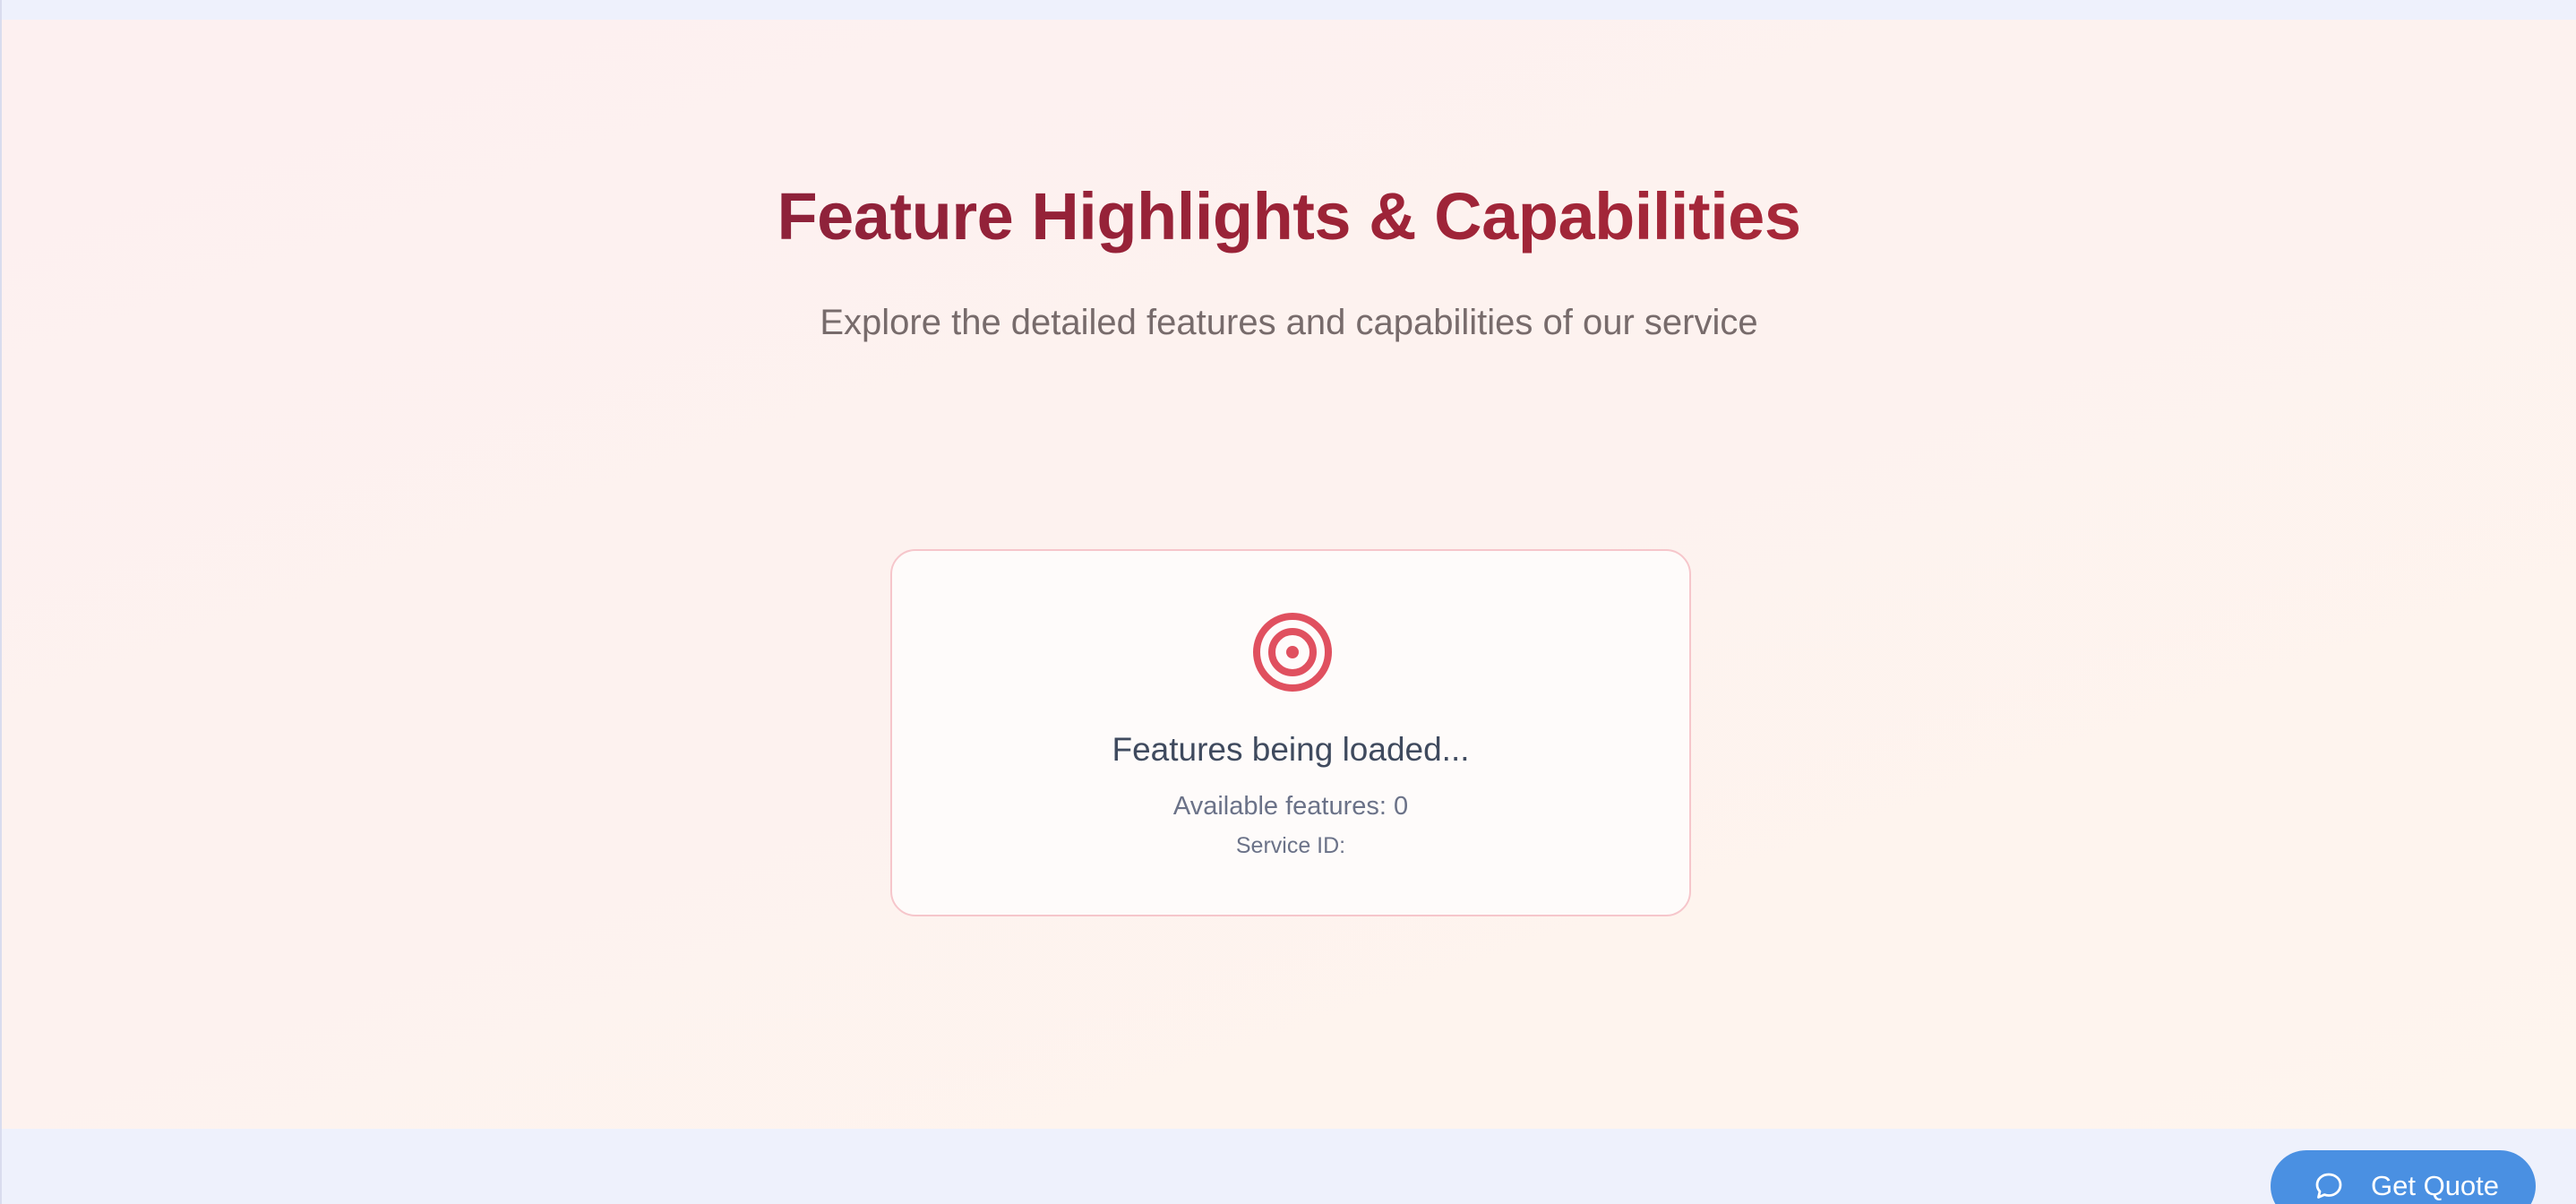 The image size is (2576, 1204). I want to click on target-icon, so click(1292, 652).